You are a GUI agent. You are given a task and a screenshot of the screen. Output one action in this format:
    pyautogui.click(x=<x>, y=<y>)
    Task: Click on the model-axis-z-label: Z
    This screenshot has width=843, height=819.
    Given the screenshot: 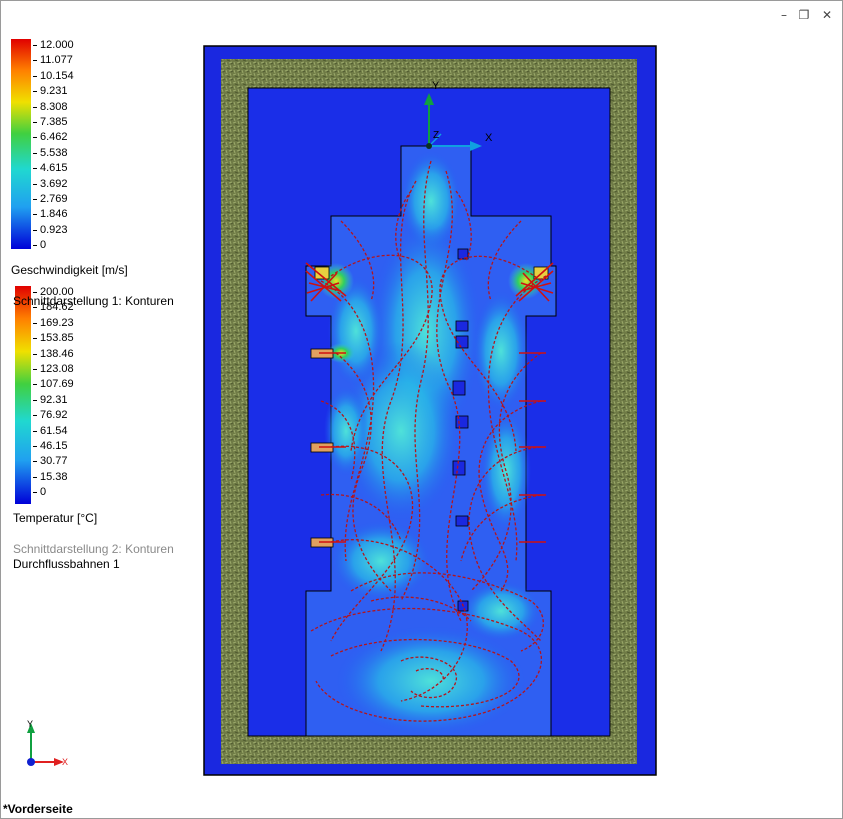 What is the action you would take?
    pyautogui.click(x=436, y=135)
    